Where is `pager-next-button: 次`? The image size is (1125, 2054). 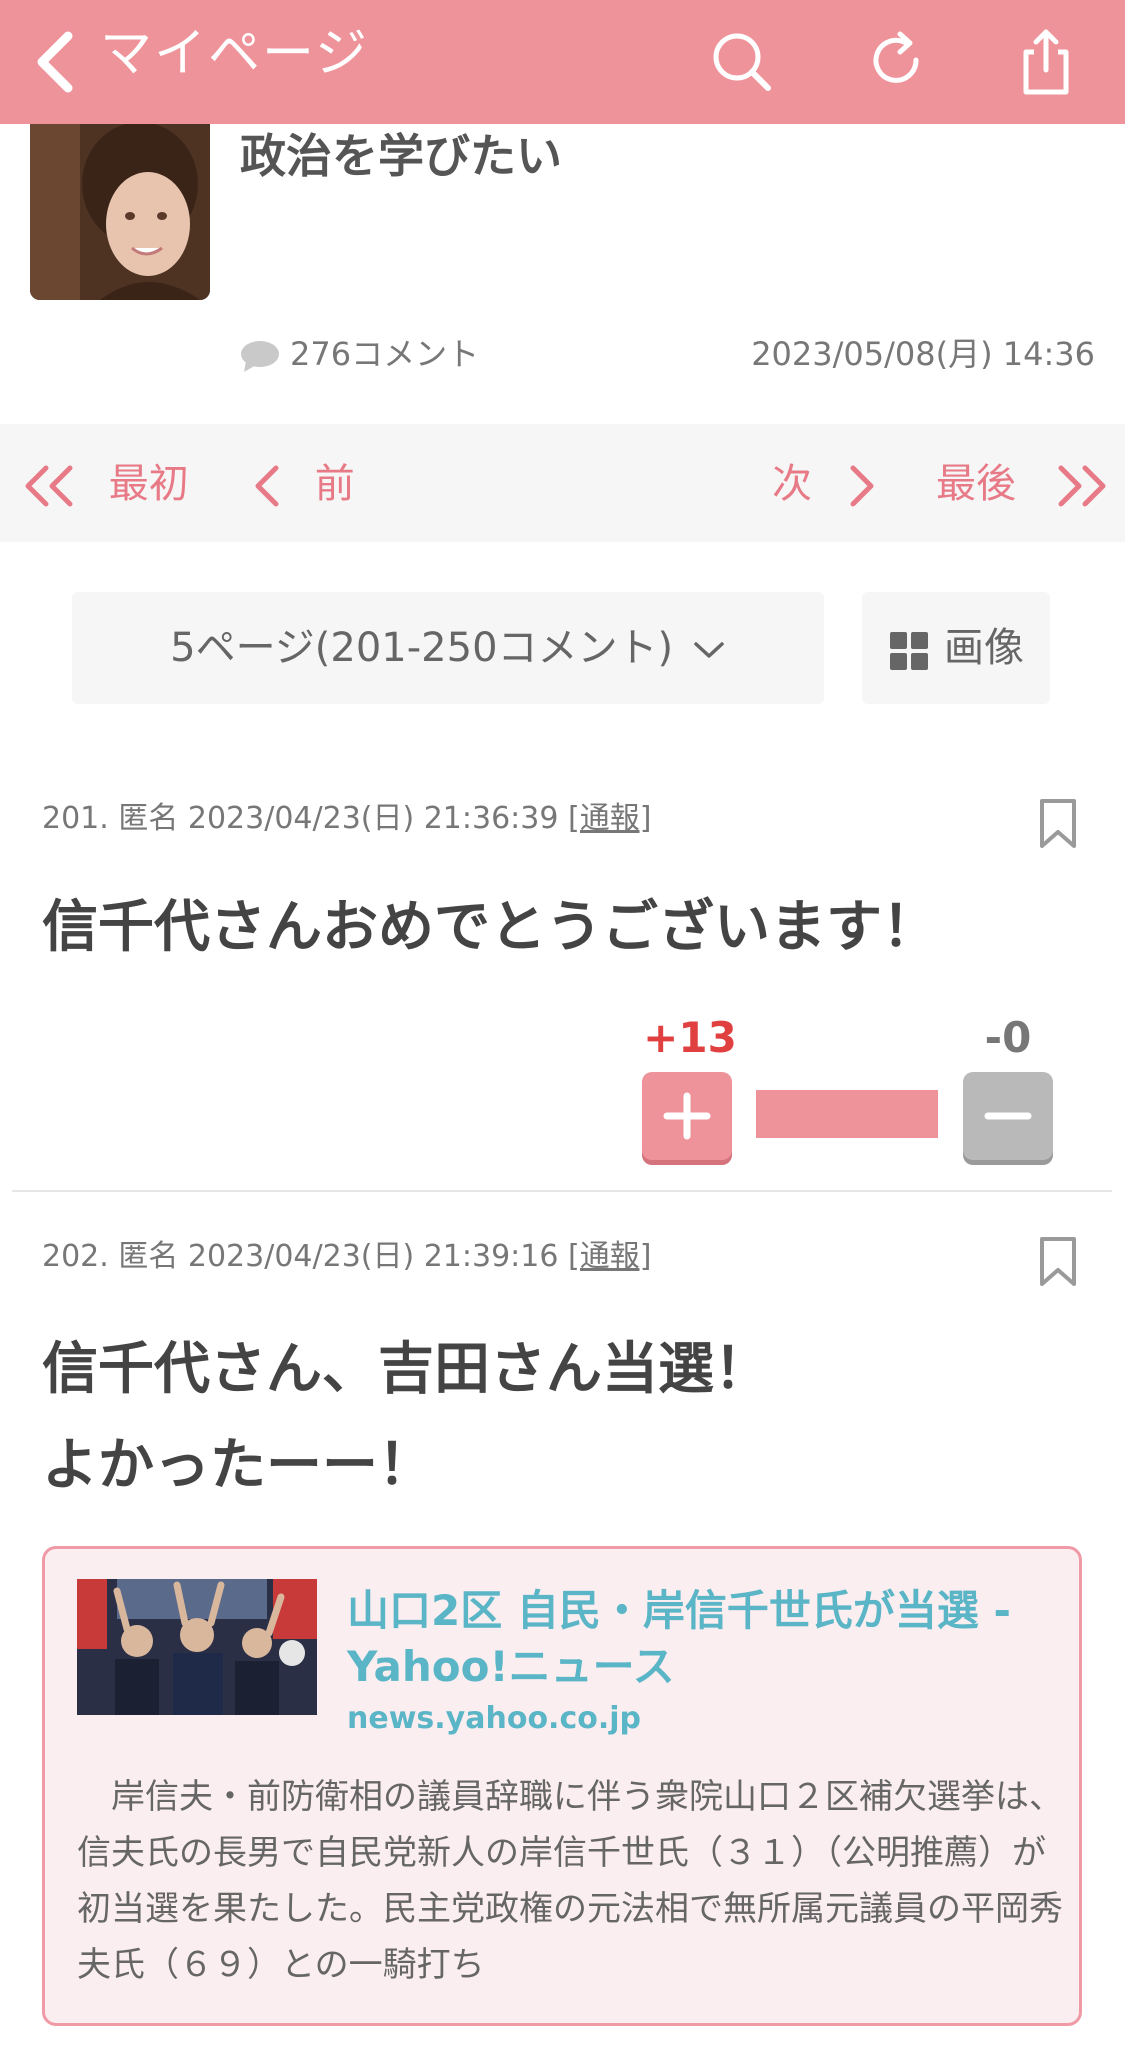 pager-next-button: 次 is located at coordinates (824, 484).